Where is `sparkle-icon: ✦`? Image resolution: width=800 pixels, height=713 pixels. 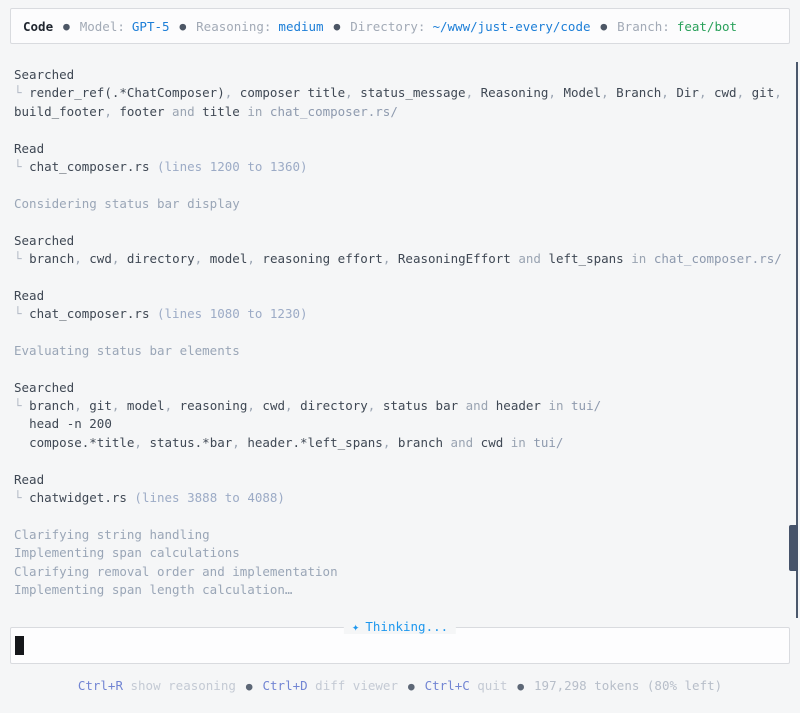
sparkle-icon: ✦ is located at coordinates (355, 626).